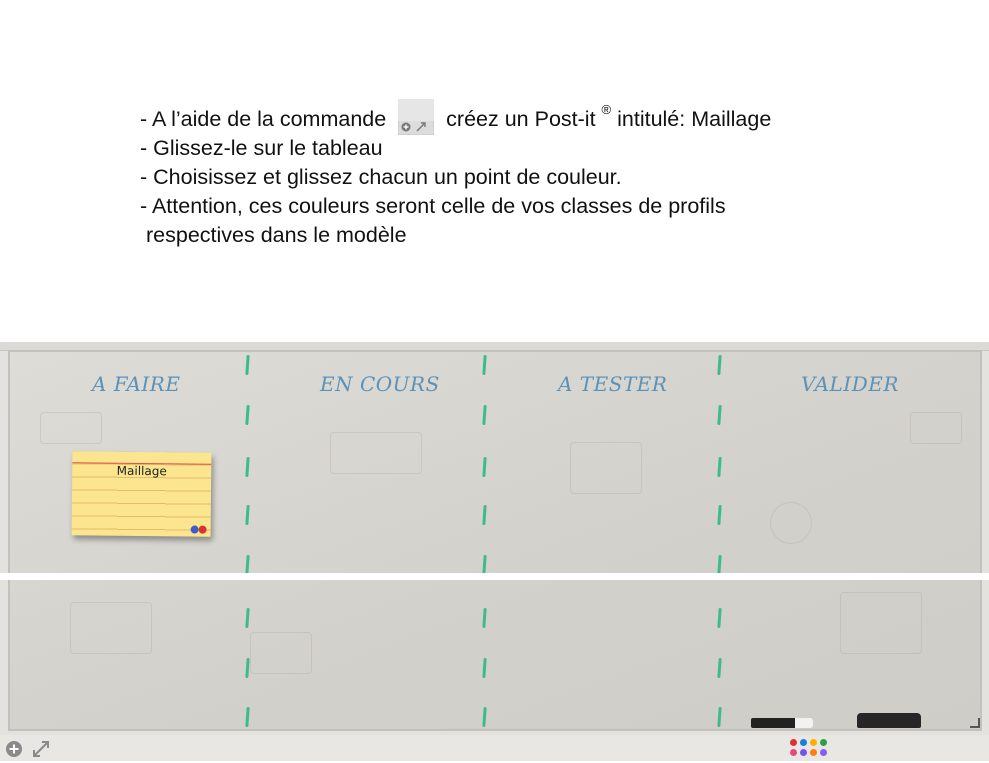 Image resolution: width=989 pixels, height=763 pixels. What do you see at coordinates (194, 529) in the screenshot?
I see `color-dot-blue` at bounding box center [194, 529].